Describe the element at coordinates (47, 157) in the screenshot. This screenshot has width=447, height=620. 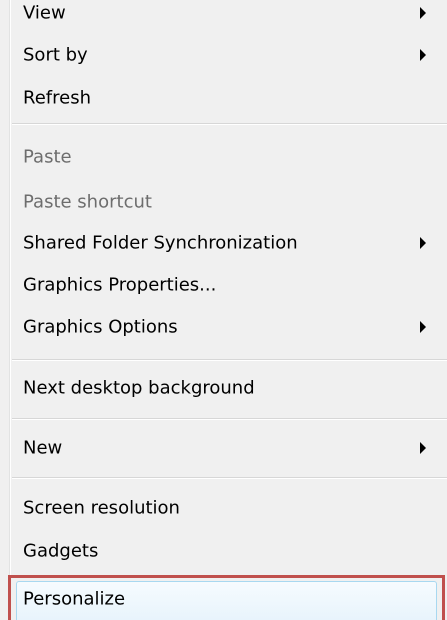
I see `menu-item-label: Paste` at that location.